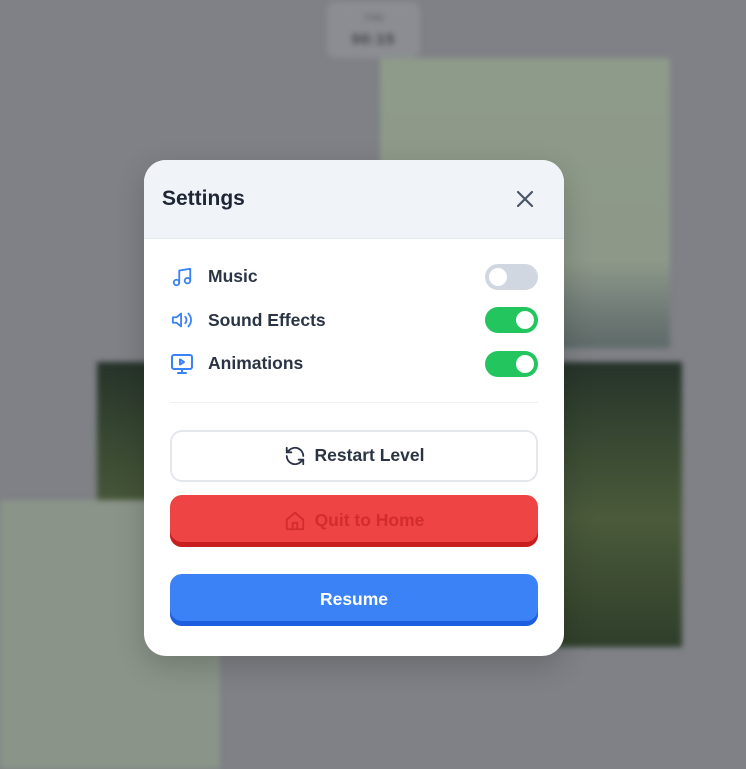 This screenshot has height=769, width=746. What do you see at coordinates (354, 364) in the screenshot?
I see `setting-row-animations: Animations` at bounding box center [354, 364].